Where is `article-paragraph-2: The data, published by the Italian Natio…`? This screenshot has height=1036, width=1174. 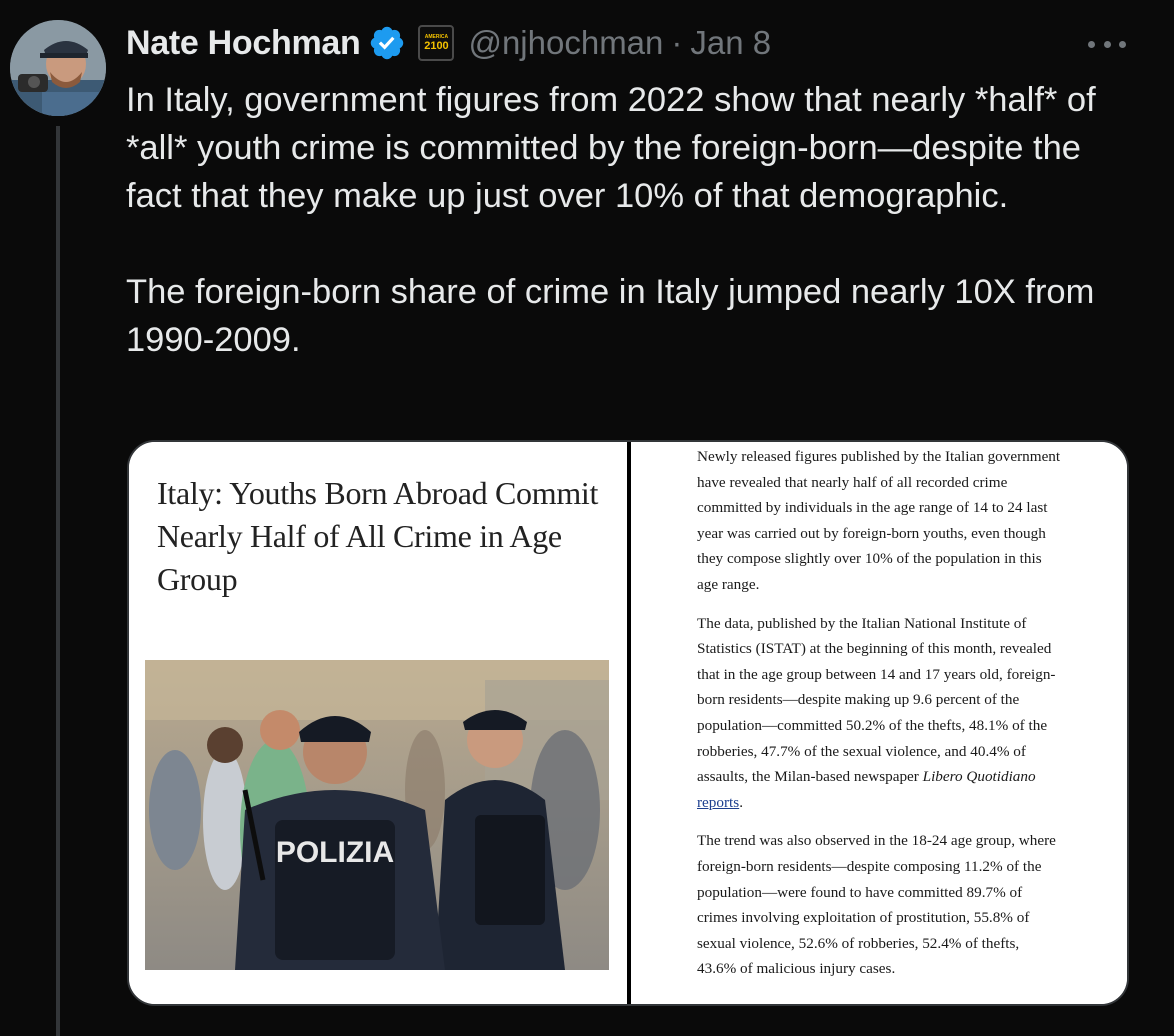
article-paragraph-2: The data, published by the Italian Natio… is located at coordinates (879, 713).